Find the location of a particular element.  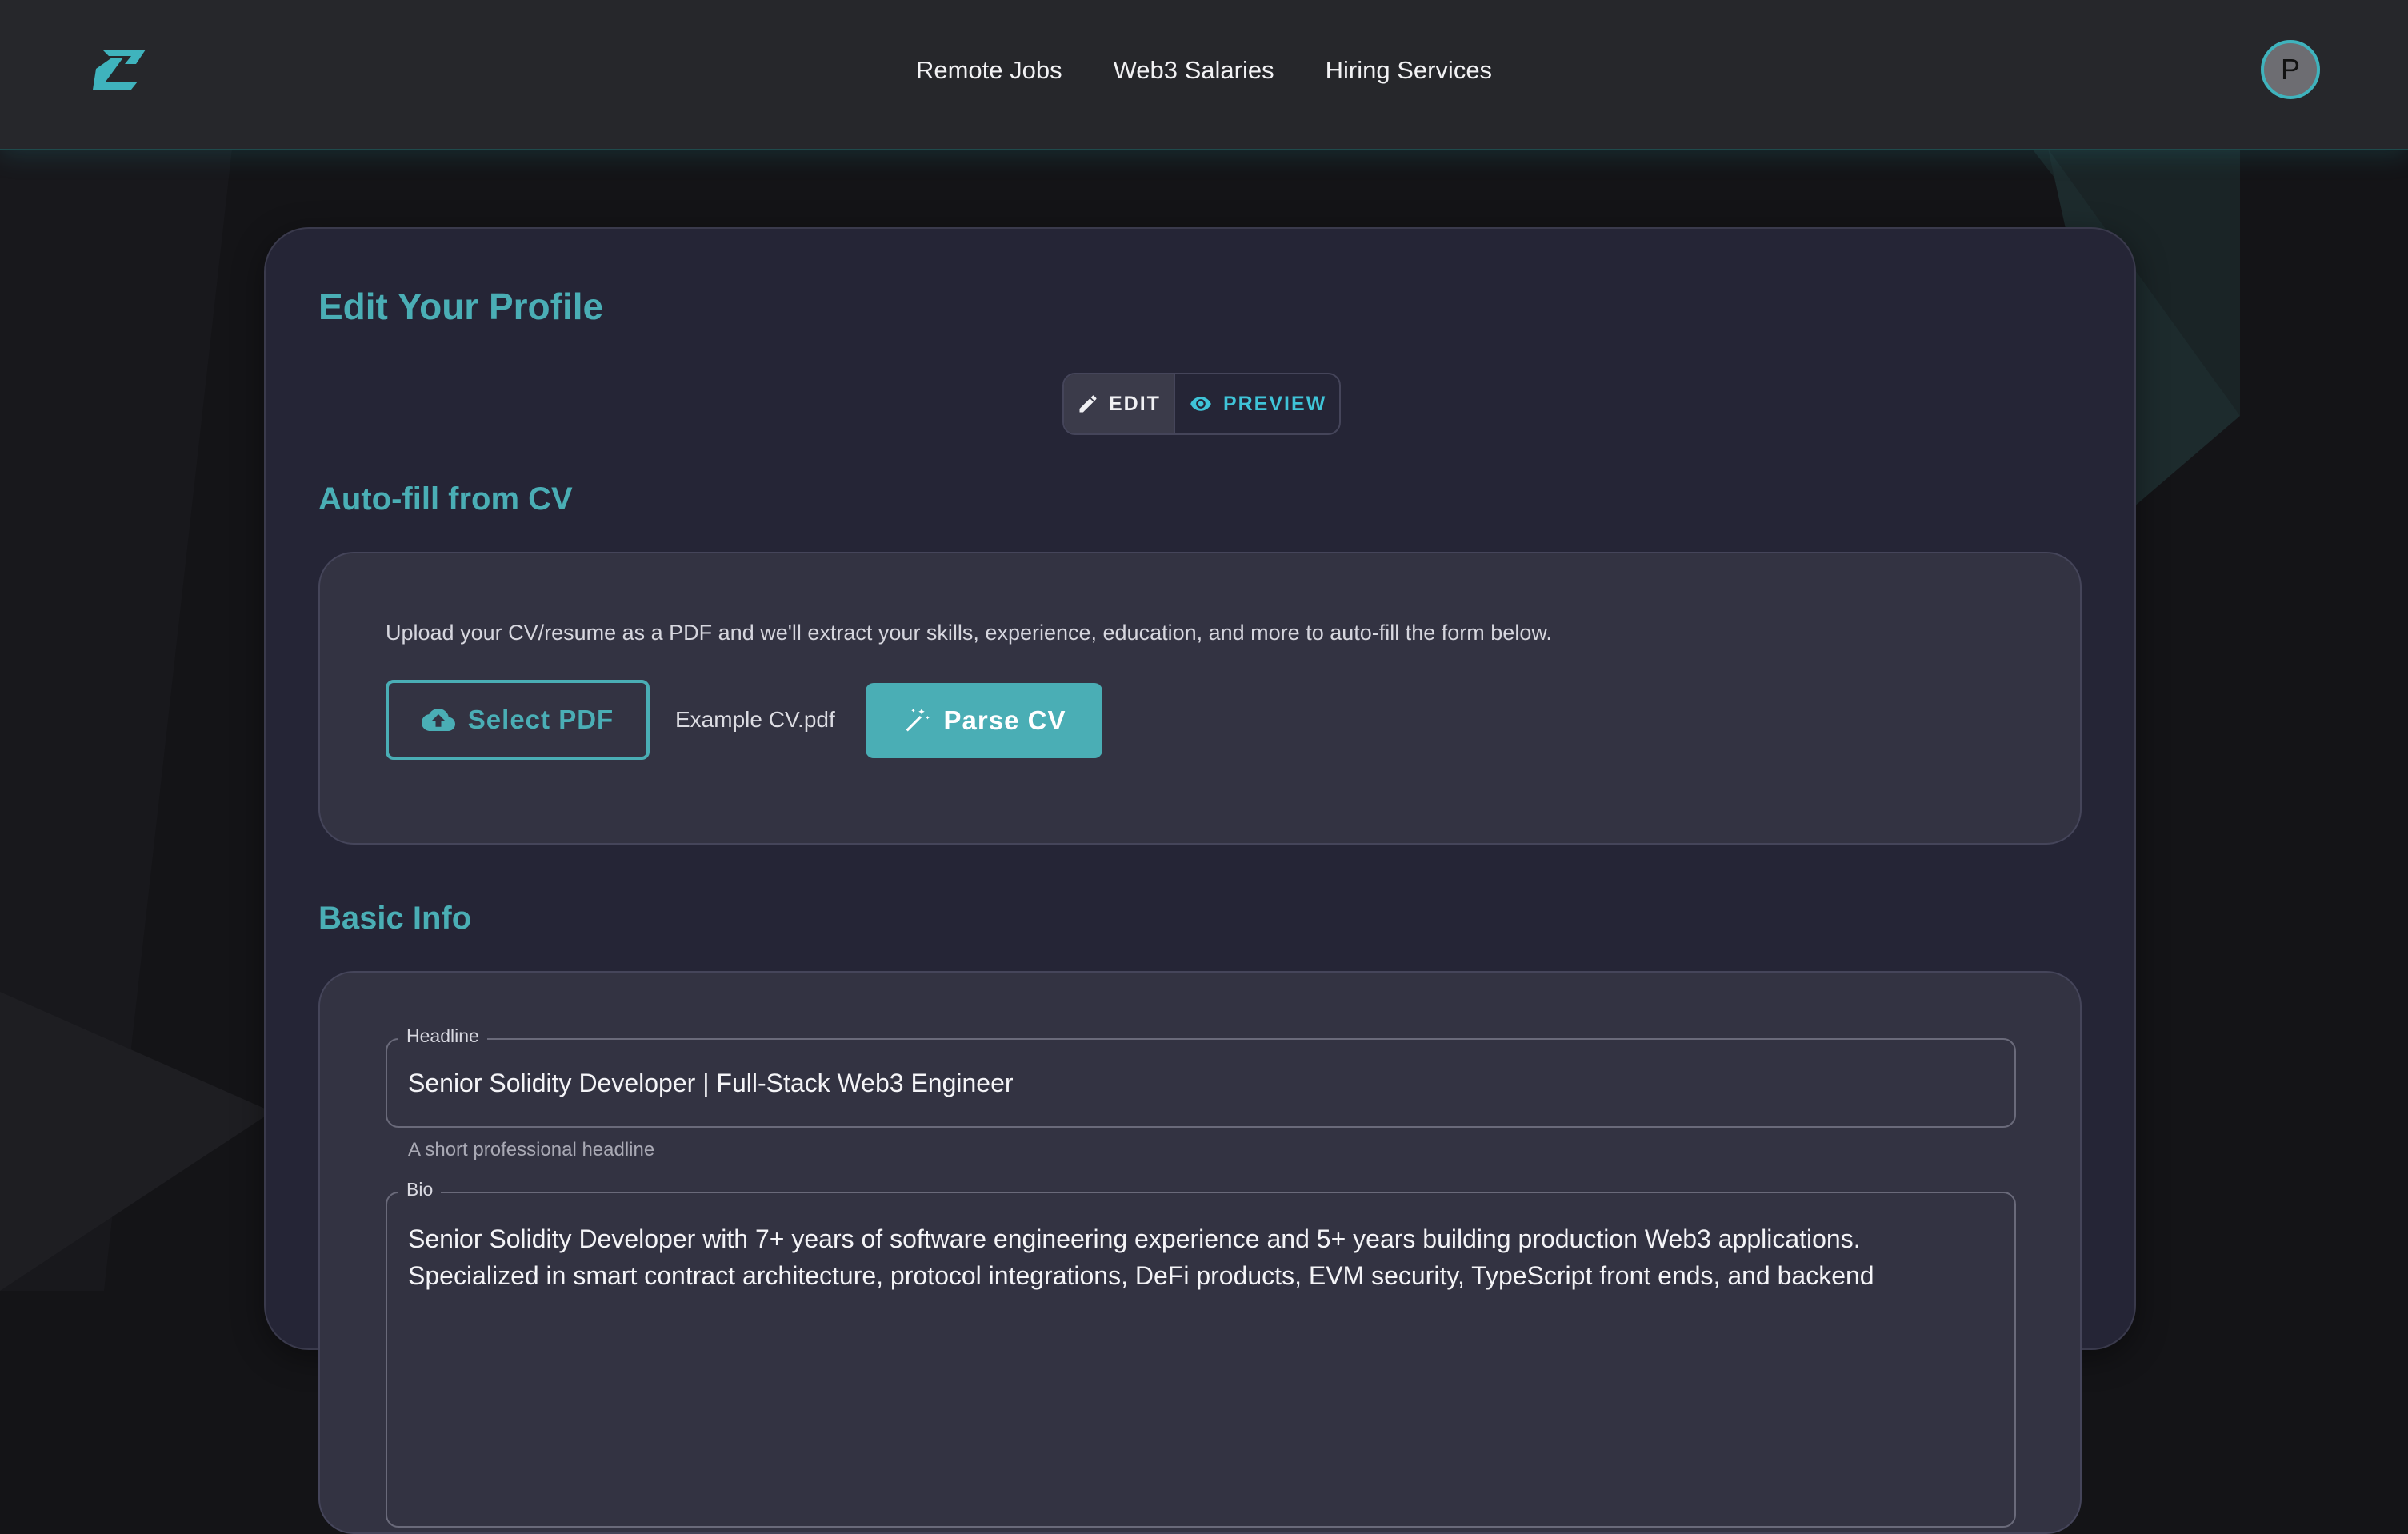

nav-link-remote-jobs: Remote Jobs is located at coordinates (989, 70).